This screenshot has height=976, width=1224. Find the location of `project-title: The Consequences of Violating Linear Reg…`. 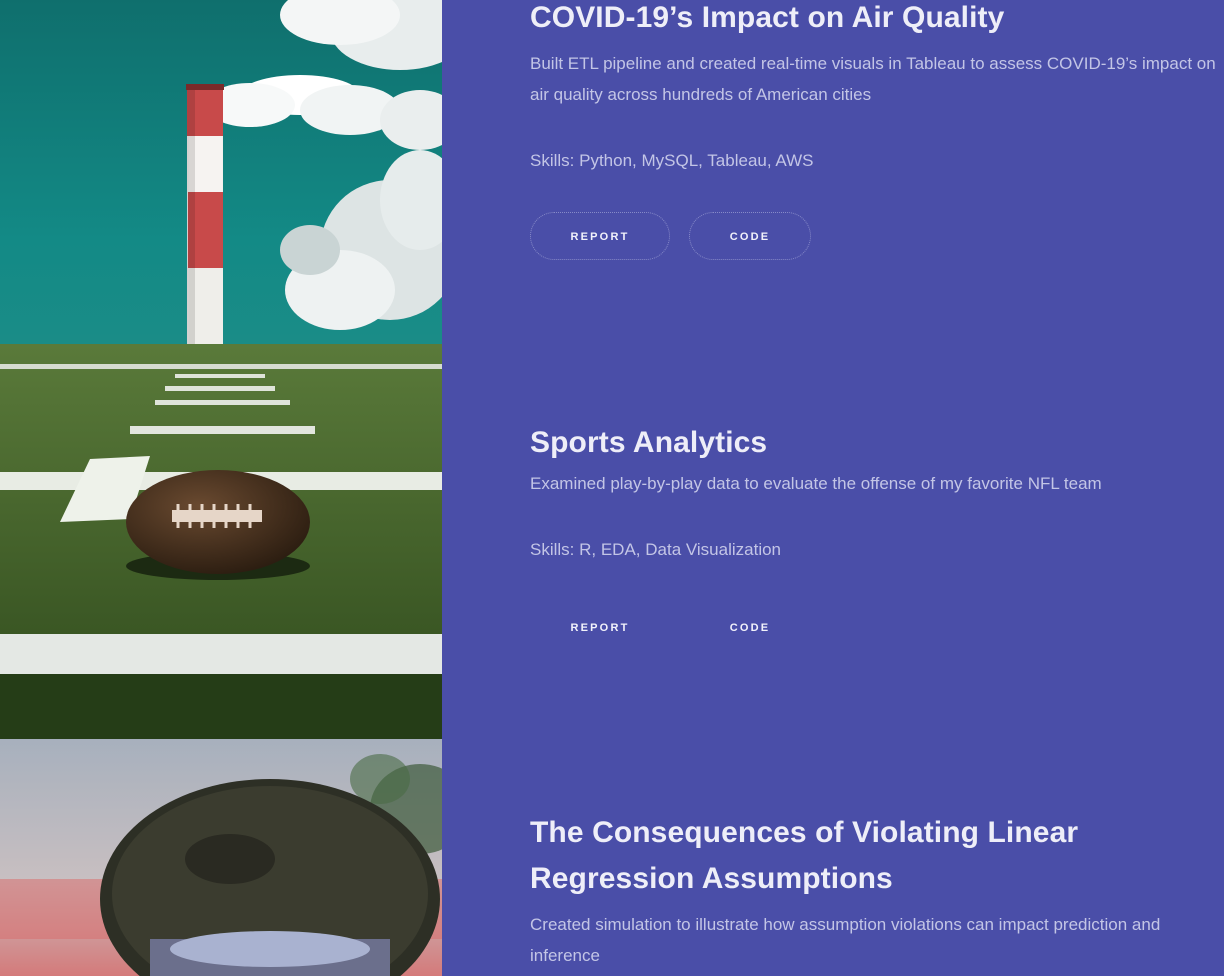

project-title: The Consequences of Violating Linear Reg… is located at coordinates (804, 855).